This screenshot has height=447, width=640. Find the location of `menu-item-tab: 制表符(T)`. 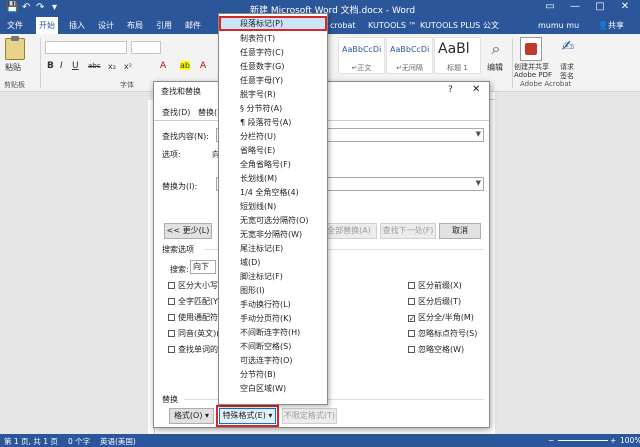

menu-item-tab: 制表符(T) is located at coordinates (273, 38).